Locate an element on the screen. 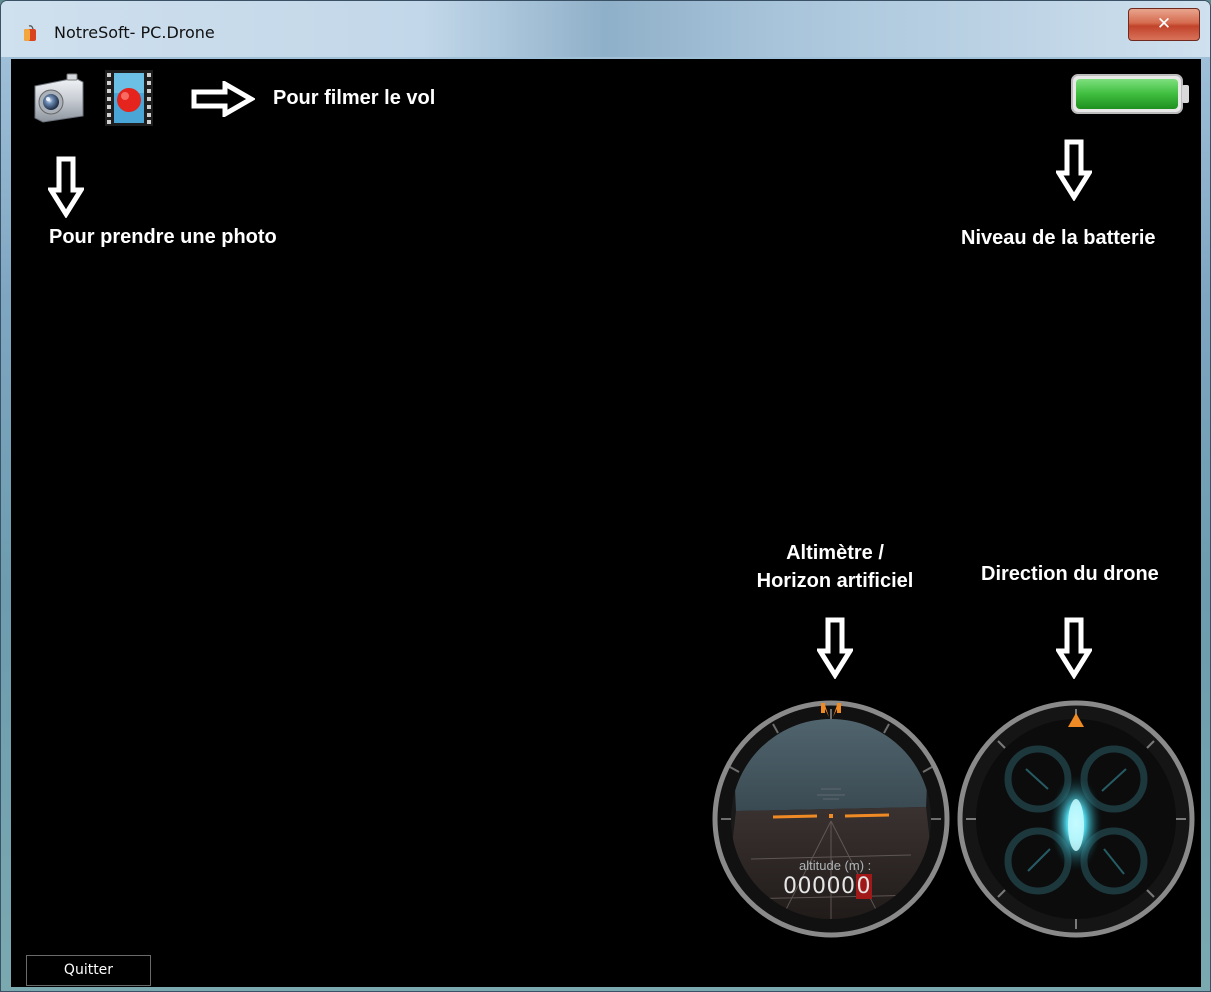  window-title: NotreSoft- PC.Drone is located at coordinates (134, 32).